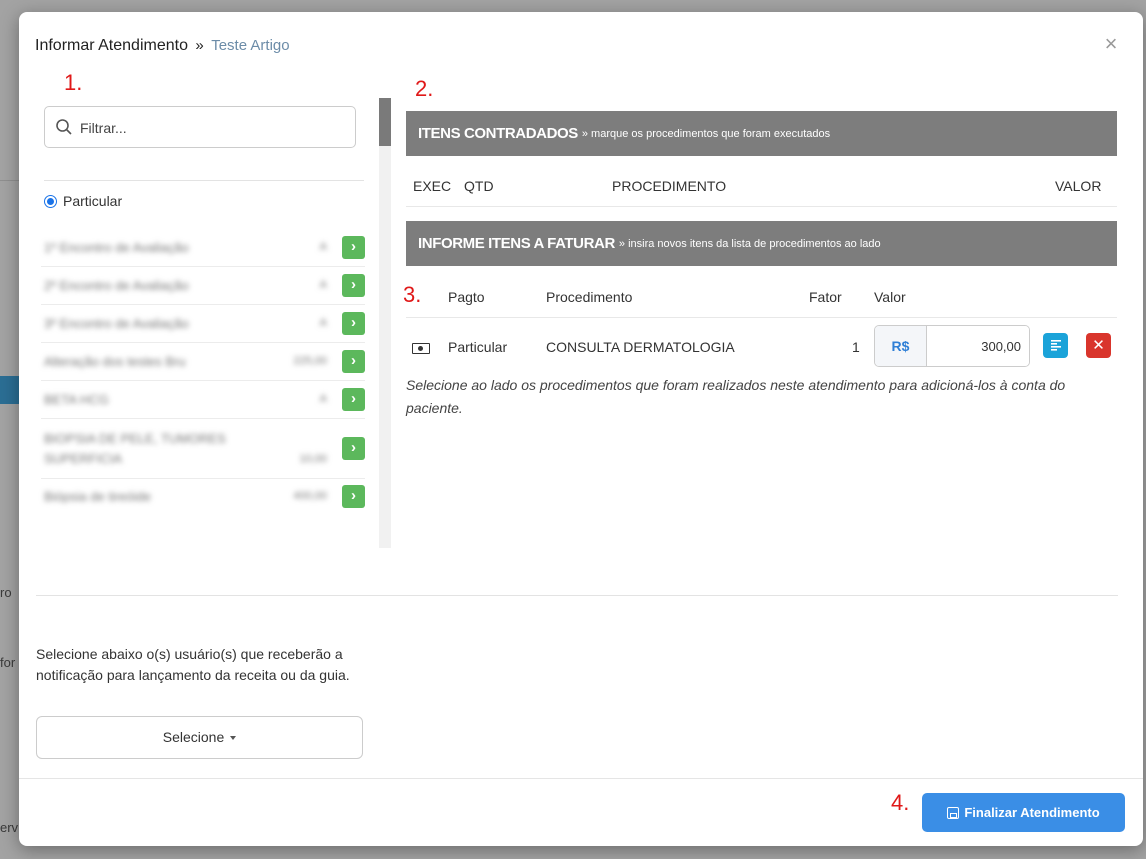 This screenshot has height=859, width=1146. What do you see at coordinates (116, 323) in the screenshot?
I see `procedure-name: 3º Encontro de Avaliação` at bounding box center [116, 323].